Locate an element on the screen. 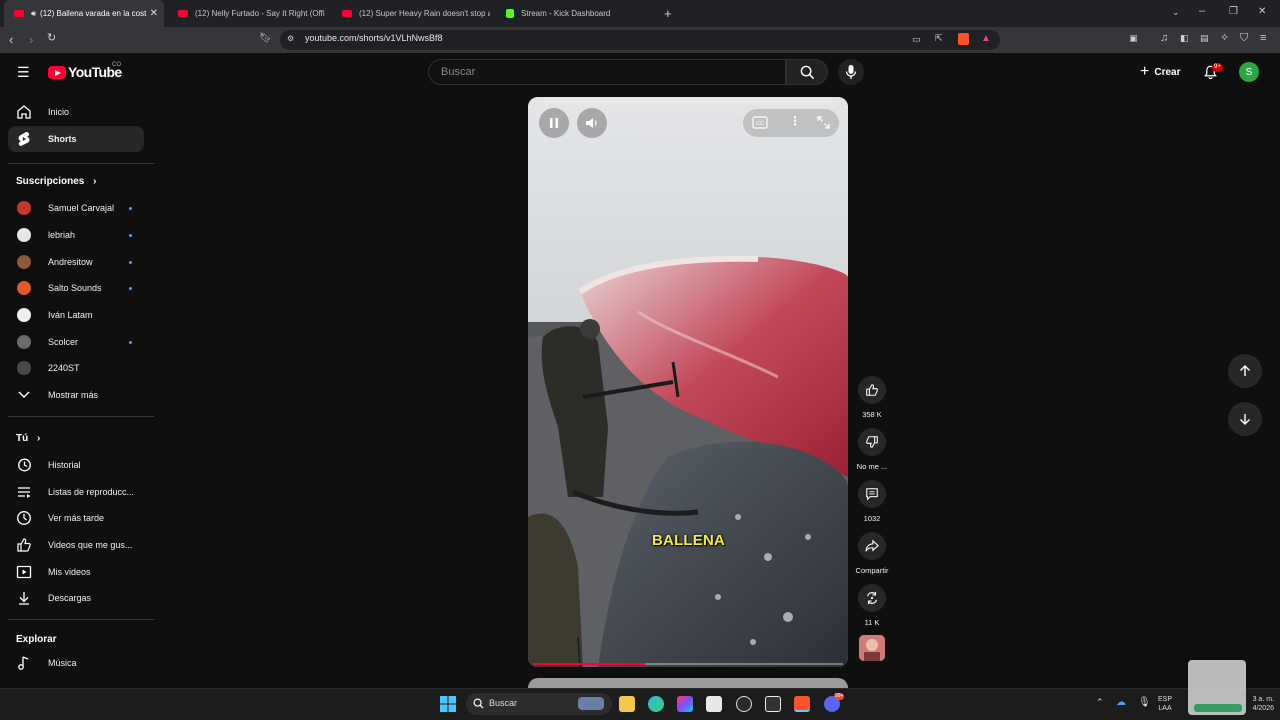  sidebar-item-2240st: 2240ST is located at coordinates (76, 368).